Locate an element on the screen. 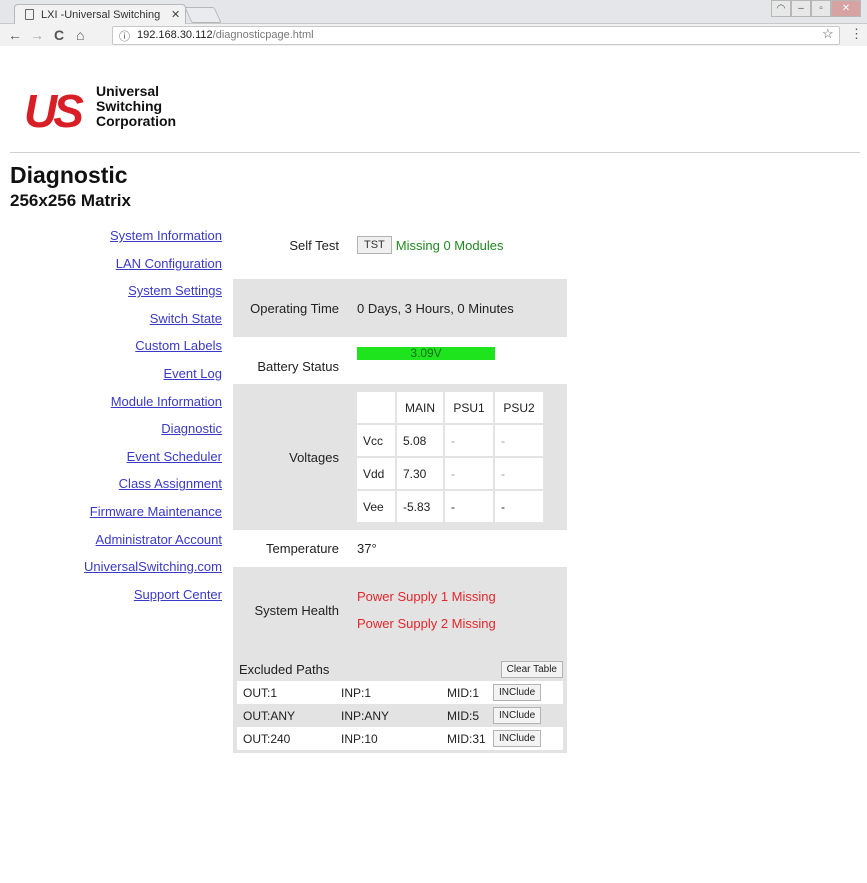  address-bar: ⓘ 192.168.30.112/diagnosticpage.html is located at coordinates (476, 35).